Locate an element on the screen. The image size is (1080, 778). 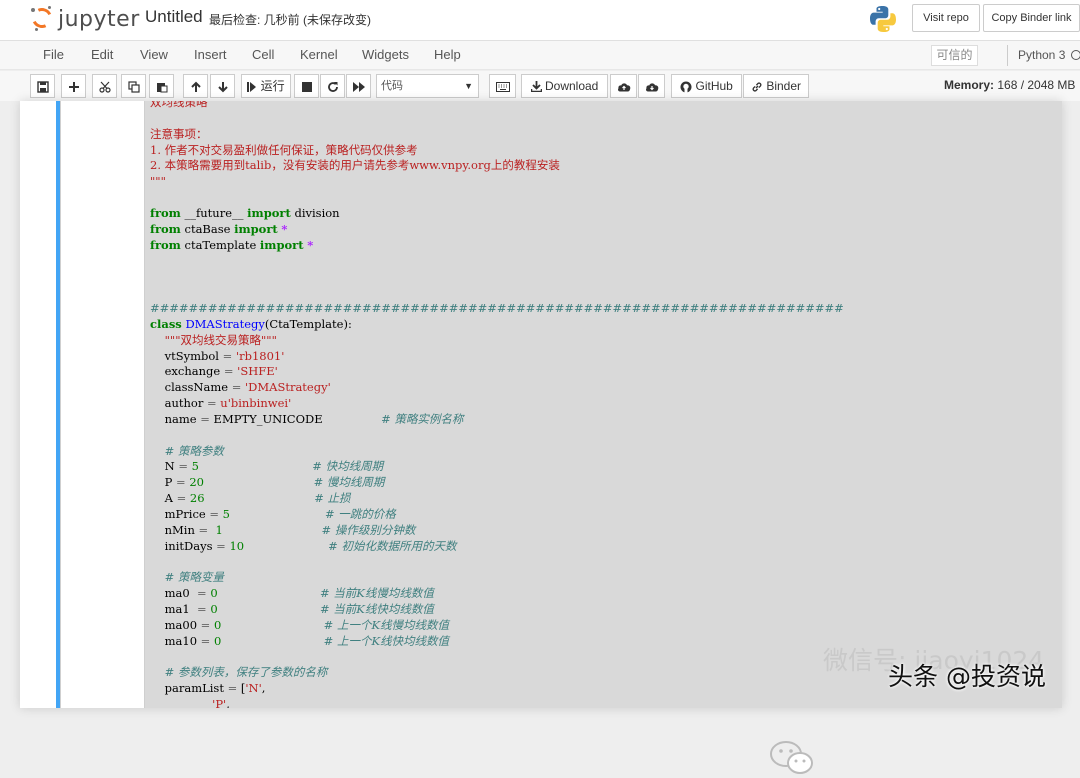
restart-button is located at coordinates (332, 86).